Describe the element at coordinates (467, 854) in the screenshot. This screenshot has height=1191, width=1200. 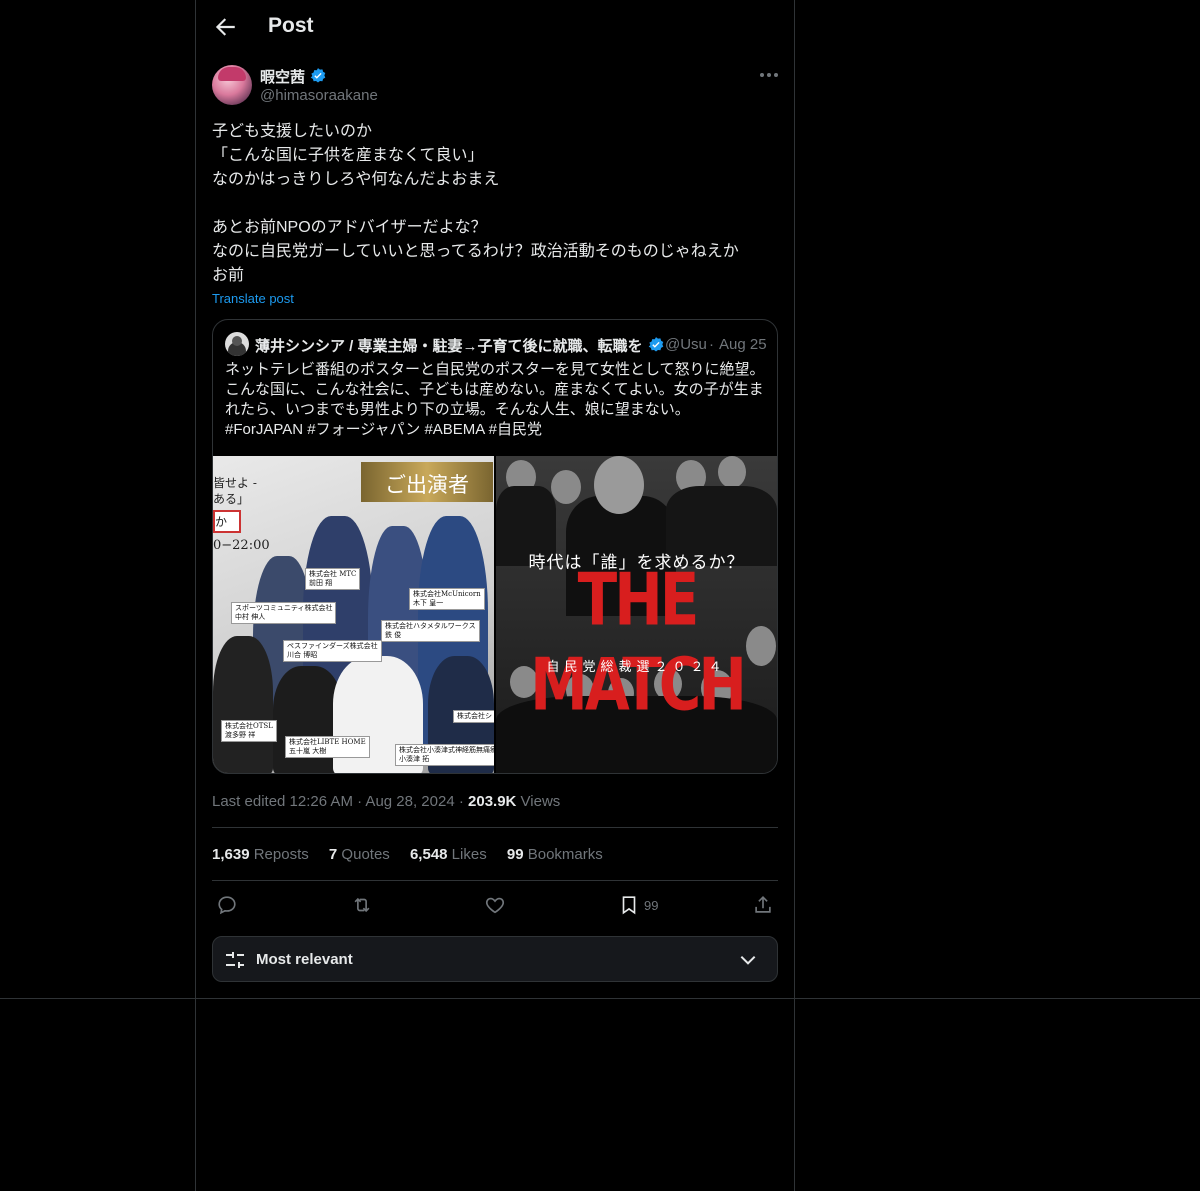
I see `likes-label: Likes` at that location.